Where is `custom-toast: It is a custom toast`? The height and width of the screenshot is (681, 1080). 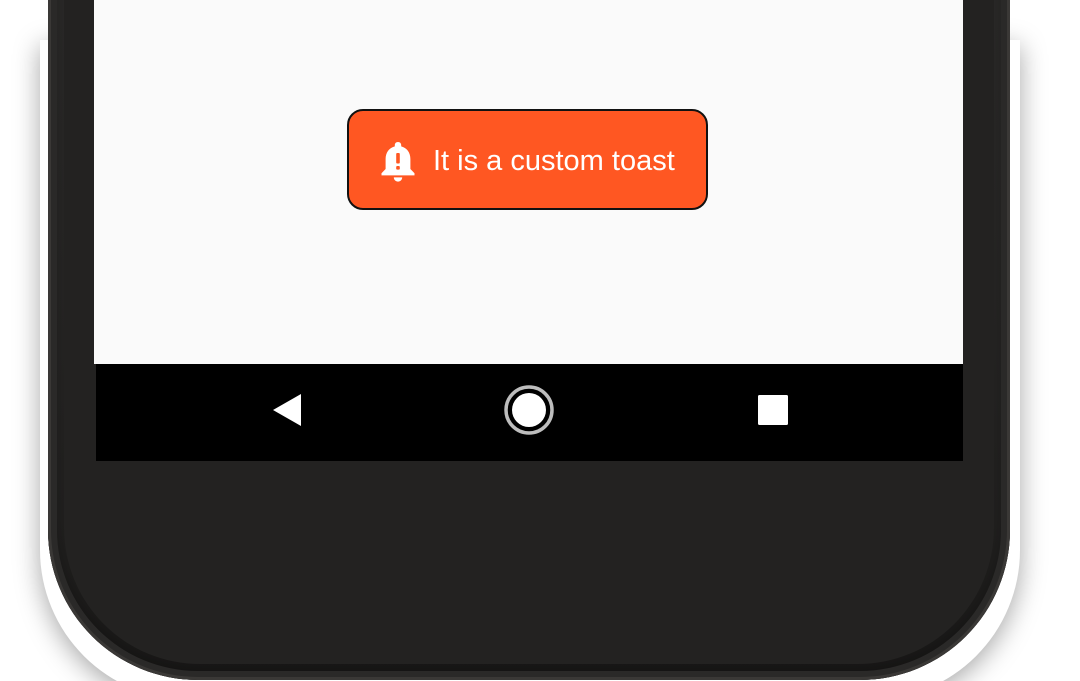 custom-toast: It is a custom toast is located at coordinates (527, 159).